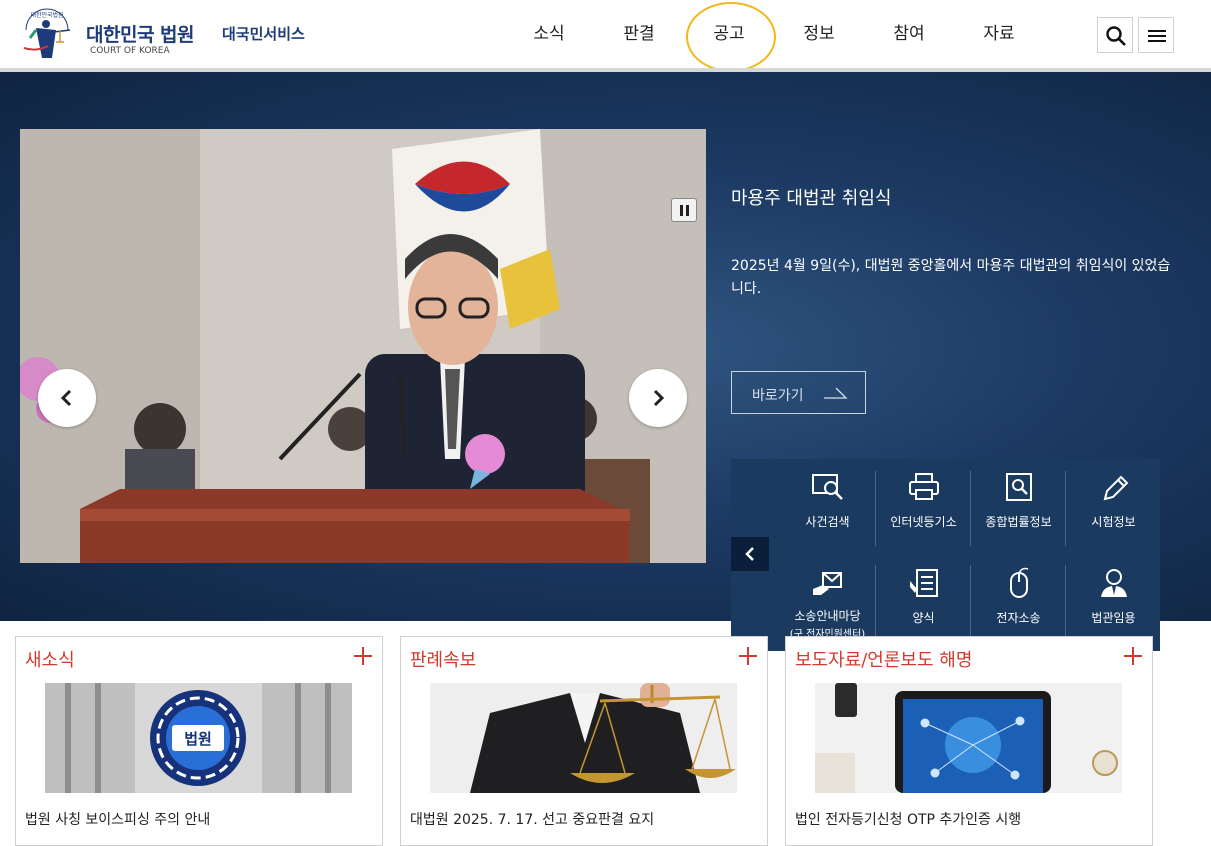 This screenshot has height=846, width=1211. I want to click on judge-icon, so click(1114, 583).